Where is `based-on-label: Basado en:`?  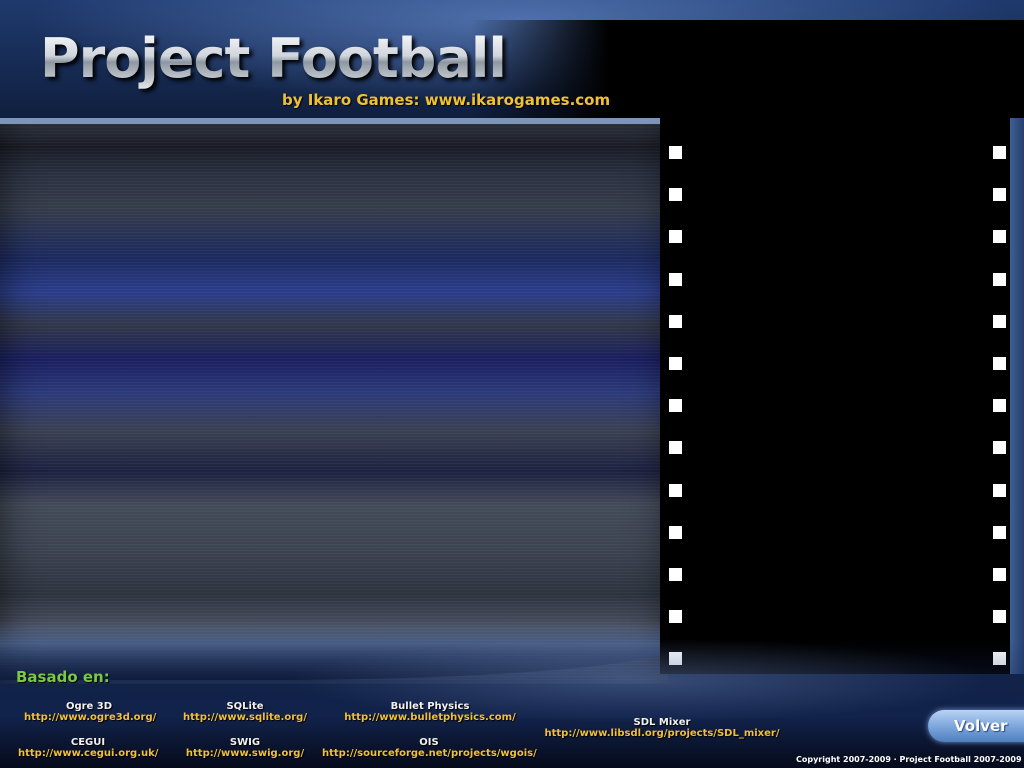
based-on-label: Basado en: is located at coordinates (63, 677).